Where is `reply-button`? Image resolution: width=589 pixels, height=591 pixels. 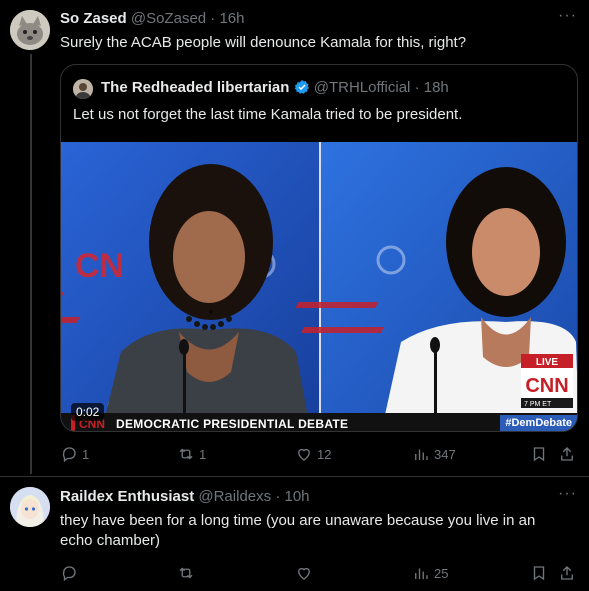 reply-button is located at coordinates (71, 573).